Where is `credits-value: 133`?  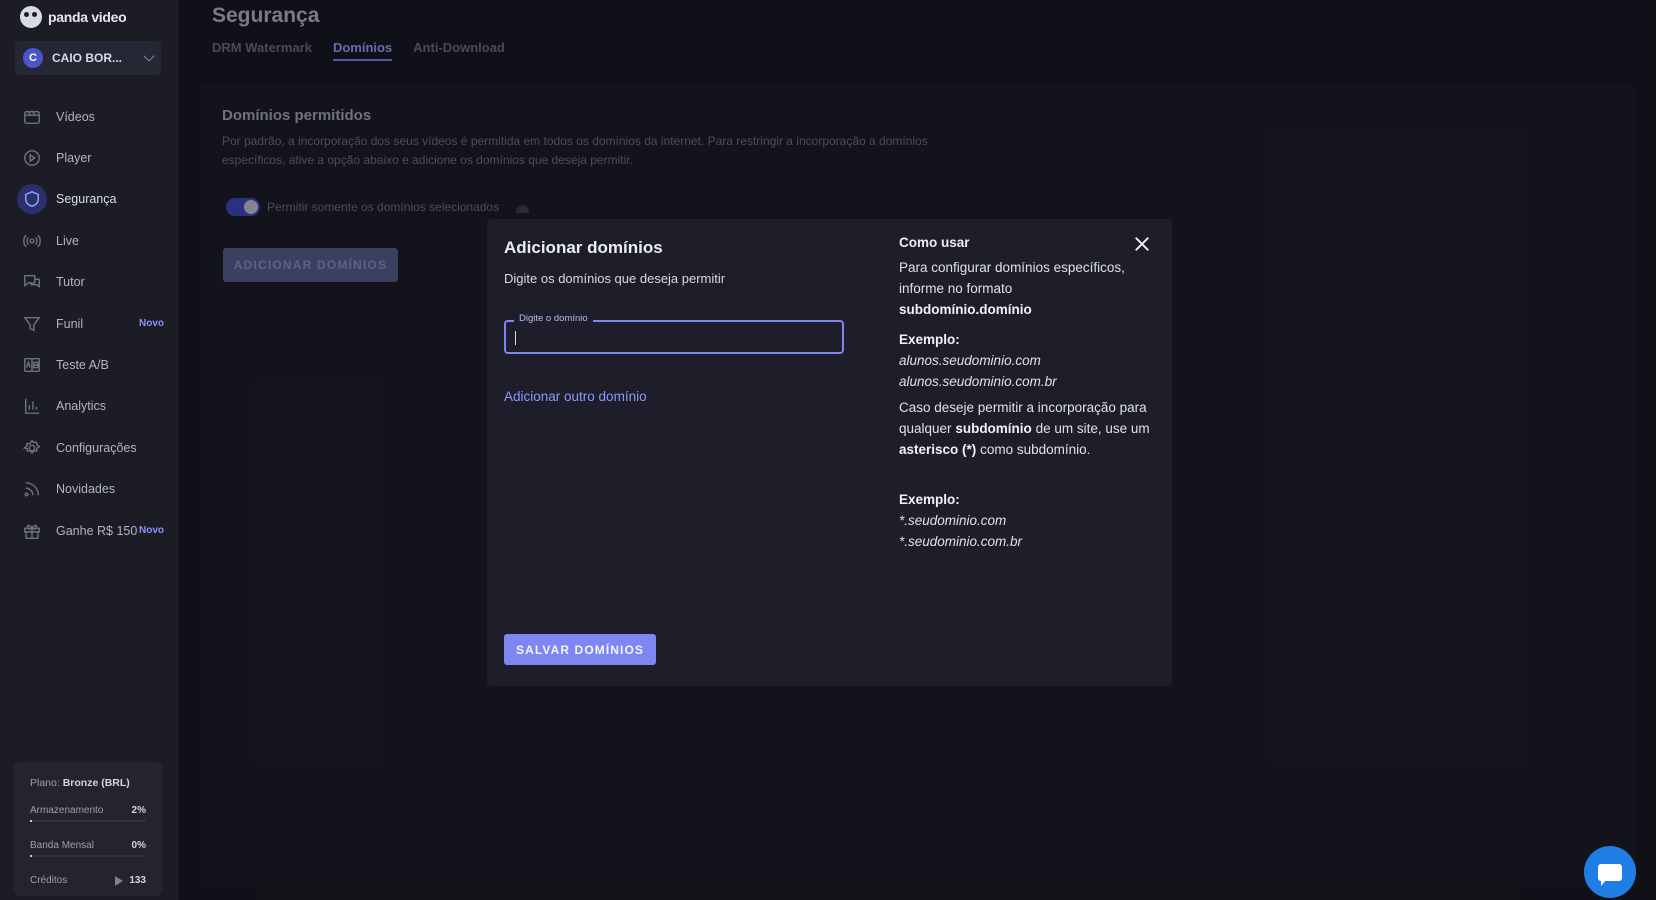 credits-value: 133 is located at coordinates (130, 880).